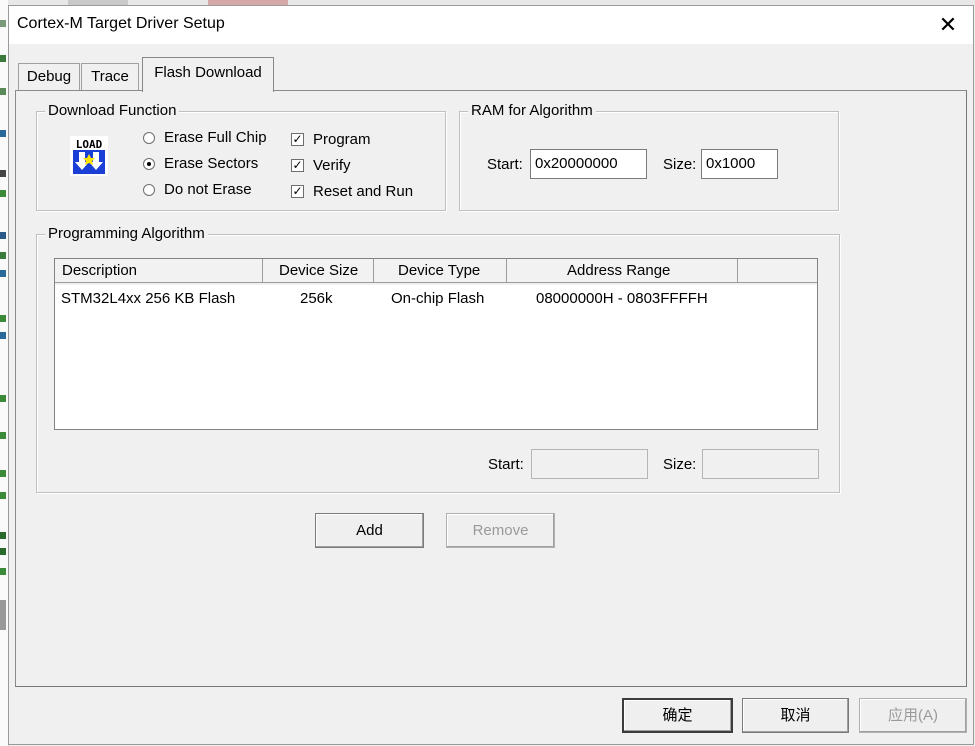  Describe the element at coordinates (369, 530) in the screenshot. I see `add-button: Add` at that location.